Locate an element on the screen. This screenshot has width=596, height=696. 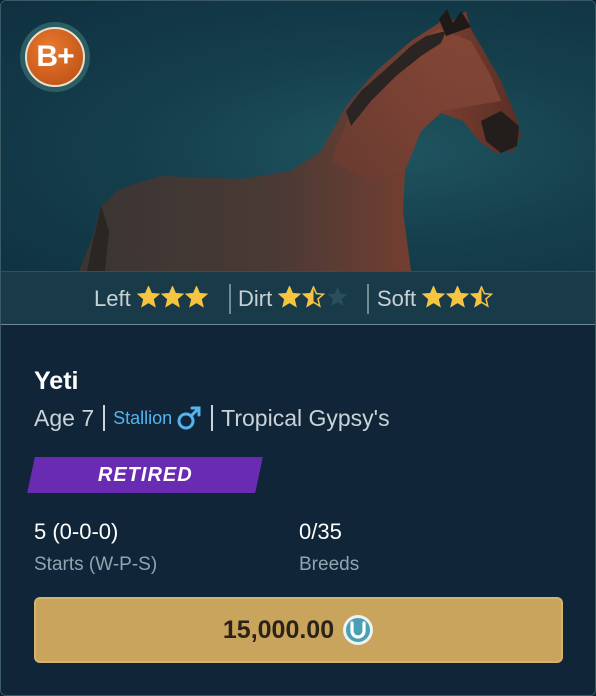
status-badge: RETIRED is located at coordinates (145, 475).